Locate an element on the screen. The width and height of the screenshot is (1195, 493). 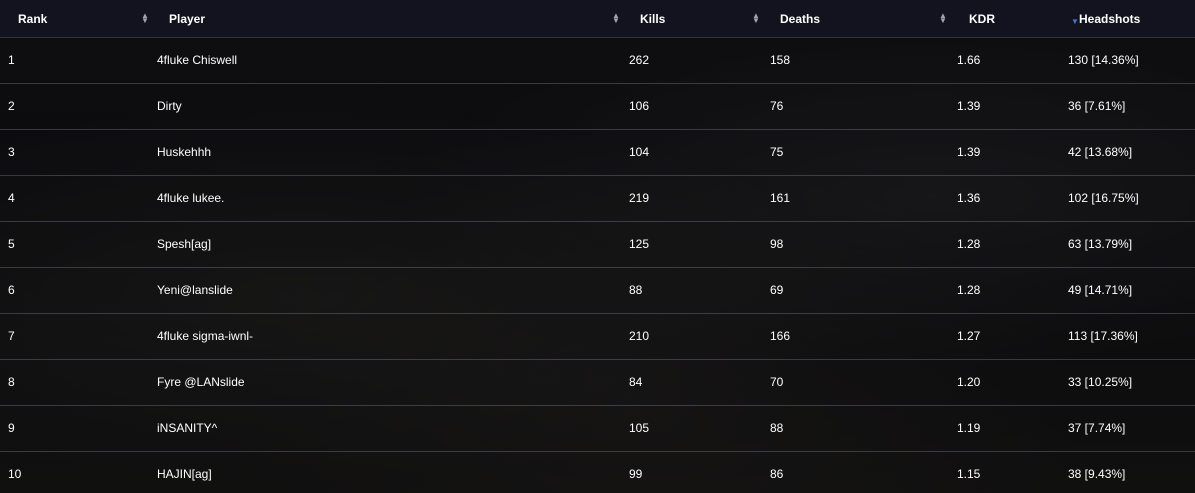
column-header-kills: Kills ▲ ▼ is located at coordinates (687, 19).